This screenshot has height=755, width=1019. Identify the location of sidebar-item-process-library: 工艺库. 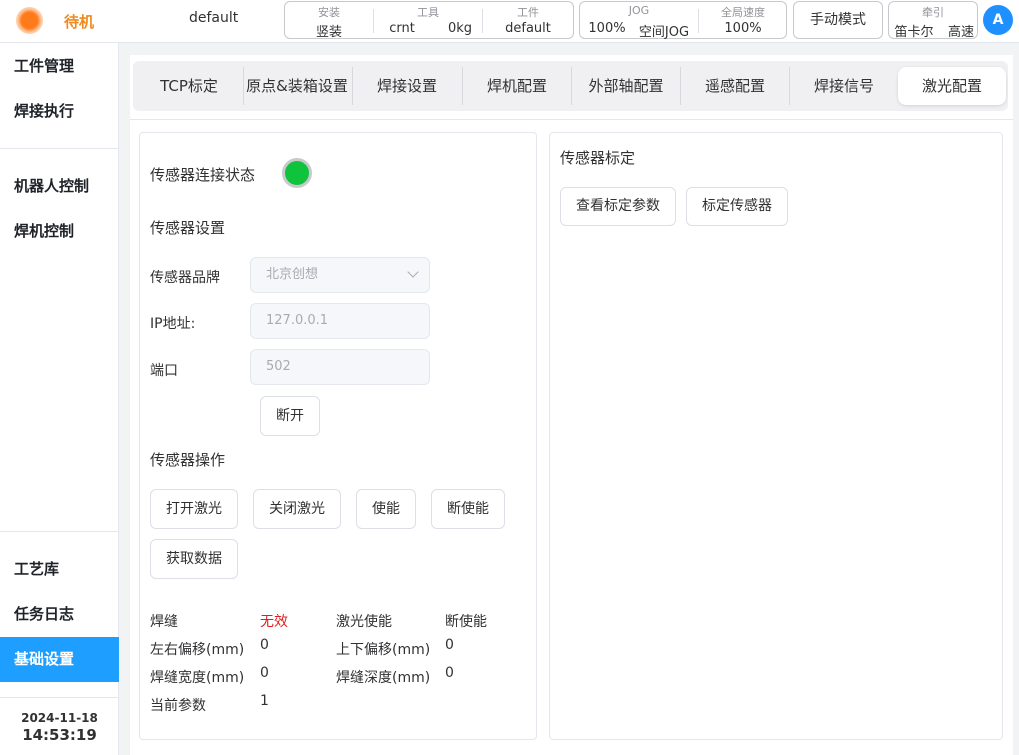
(59, 569).